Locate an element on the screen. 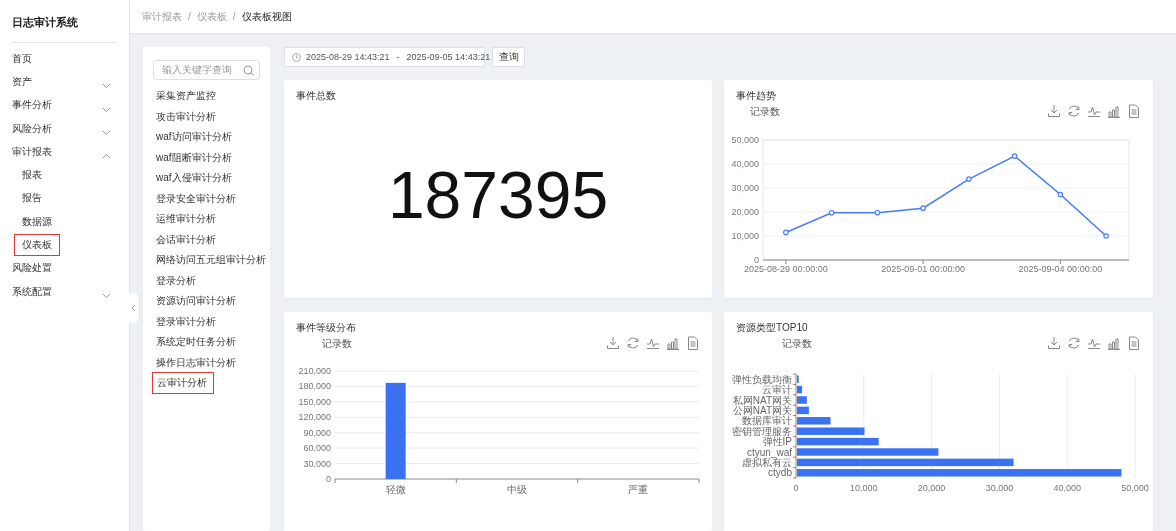 The height and width of the screenshot is (531, 1176). axis-label: 150,000 is located at coordinates (314, 401).